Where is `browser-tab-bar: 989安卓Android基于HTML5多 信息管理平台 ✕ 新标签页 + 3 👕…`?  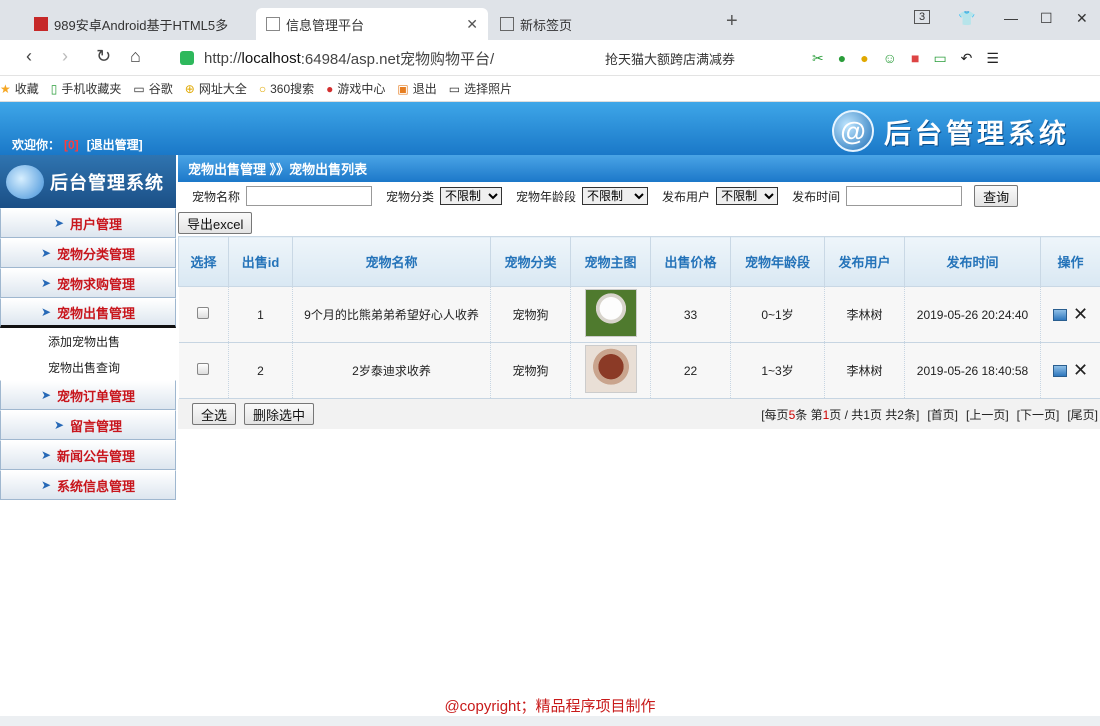 browser-tab-bar: 989安卓Android基于HTML5多 信息管理平台 ✕ 新标签页 + 3 👕… is located at coordinates (550, 20).